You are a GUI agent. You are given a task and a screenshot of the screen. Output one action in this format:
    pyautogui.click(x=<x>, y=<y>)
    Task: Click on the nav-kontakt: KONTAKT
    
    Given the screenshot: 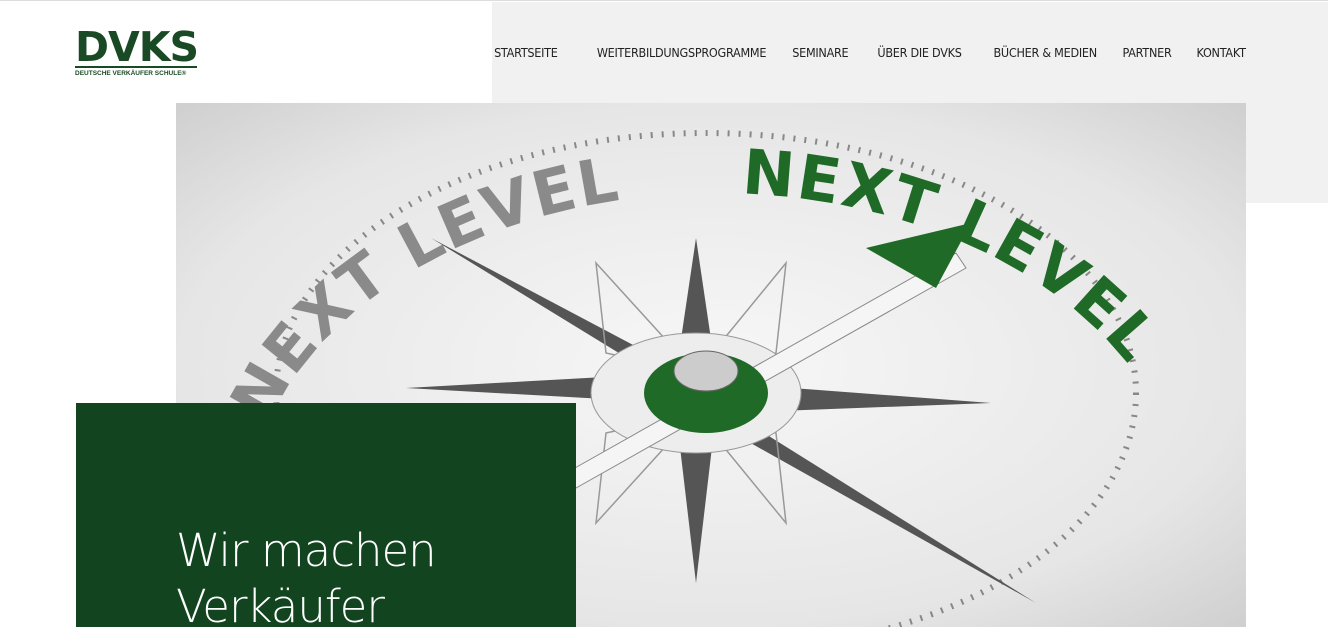 What is the action you would take?
    pyautogui.click(x=1221, y=52)
    